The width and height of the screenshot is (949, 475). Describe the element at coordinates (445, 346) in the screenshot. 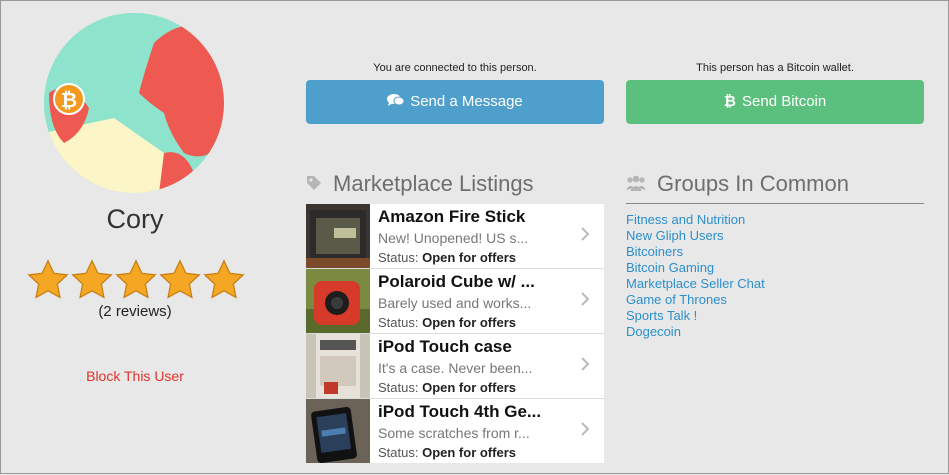

I see `listing-title: iPod Touch case` at that location.